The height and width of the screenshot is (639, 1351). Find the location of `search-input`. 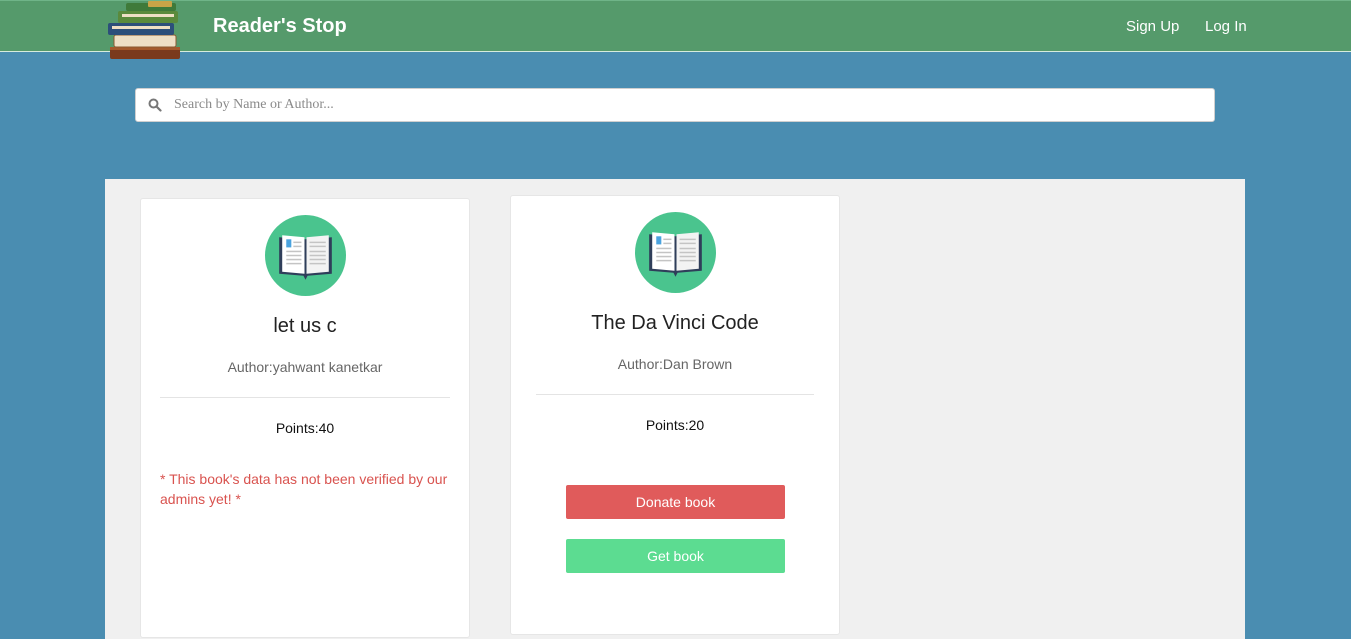

search-input is located at coordinates (689, 105).